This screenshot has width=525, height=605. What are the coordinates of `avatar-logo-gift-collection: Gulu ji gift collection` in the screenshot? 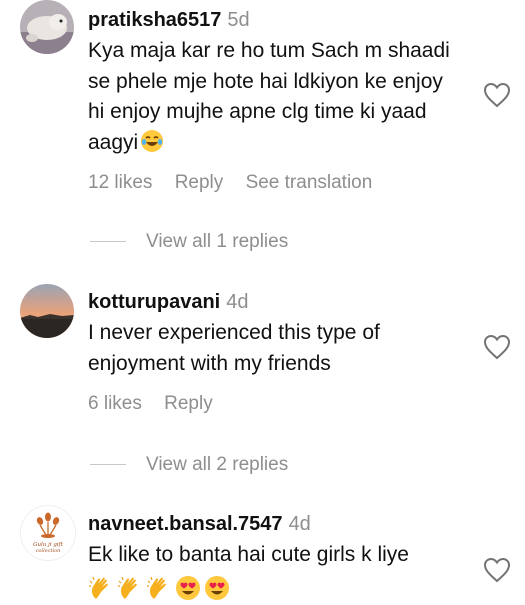 It's located at (48, 533).